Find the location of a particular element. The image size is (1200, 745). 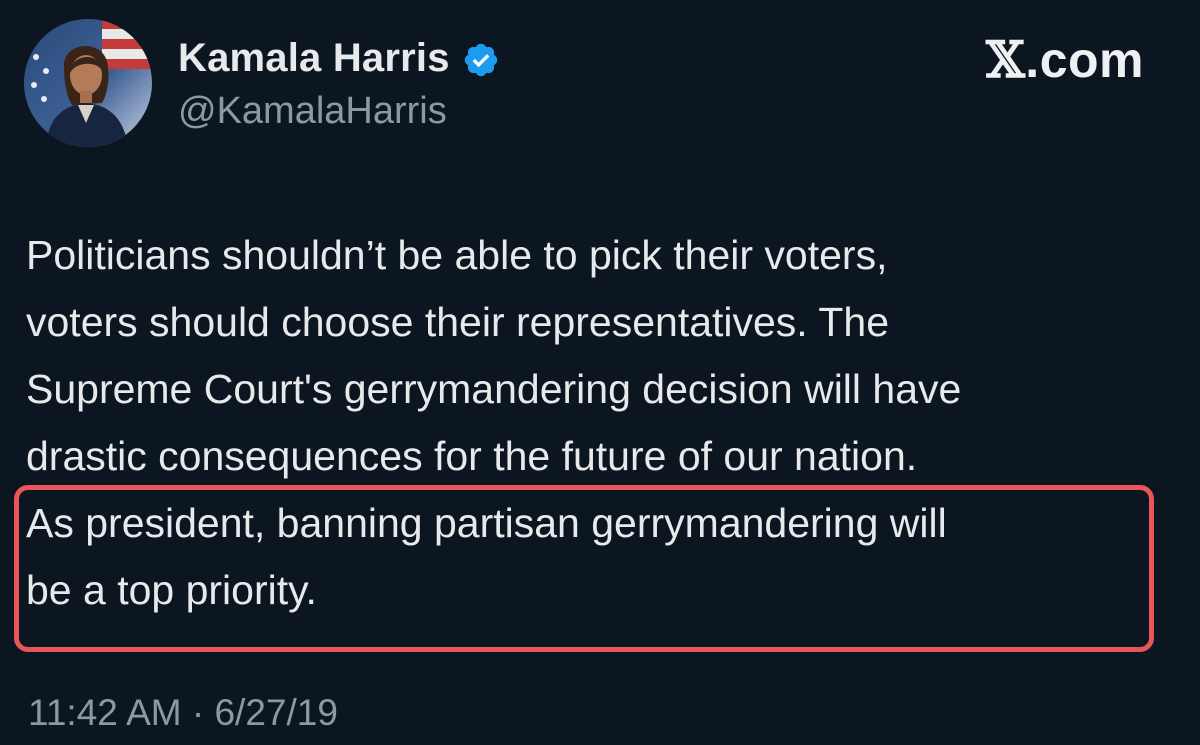

author-handle: @KamalaHarris is located at coordinates (312, 111).